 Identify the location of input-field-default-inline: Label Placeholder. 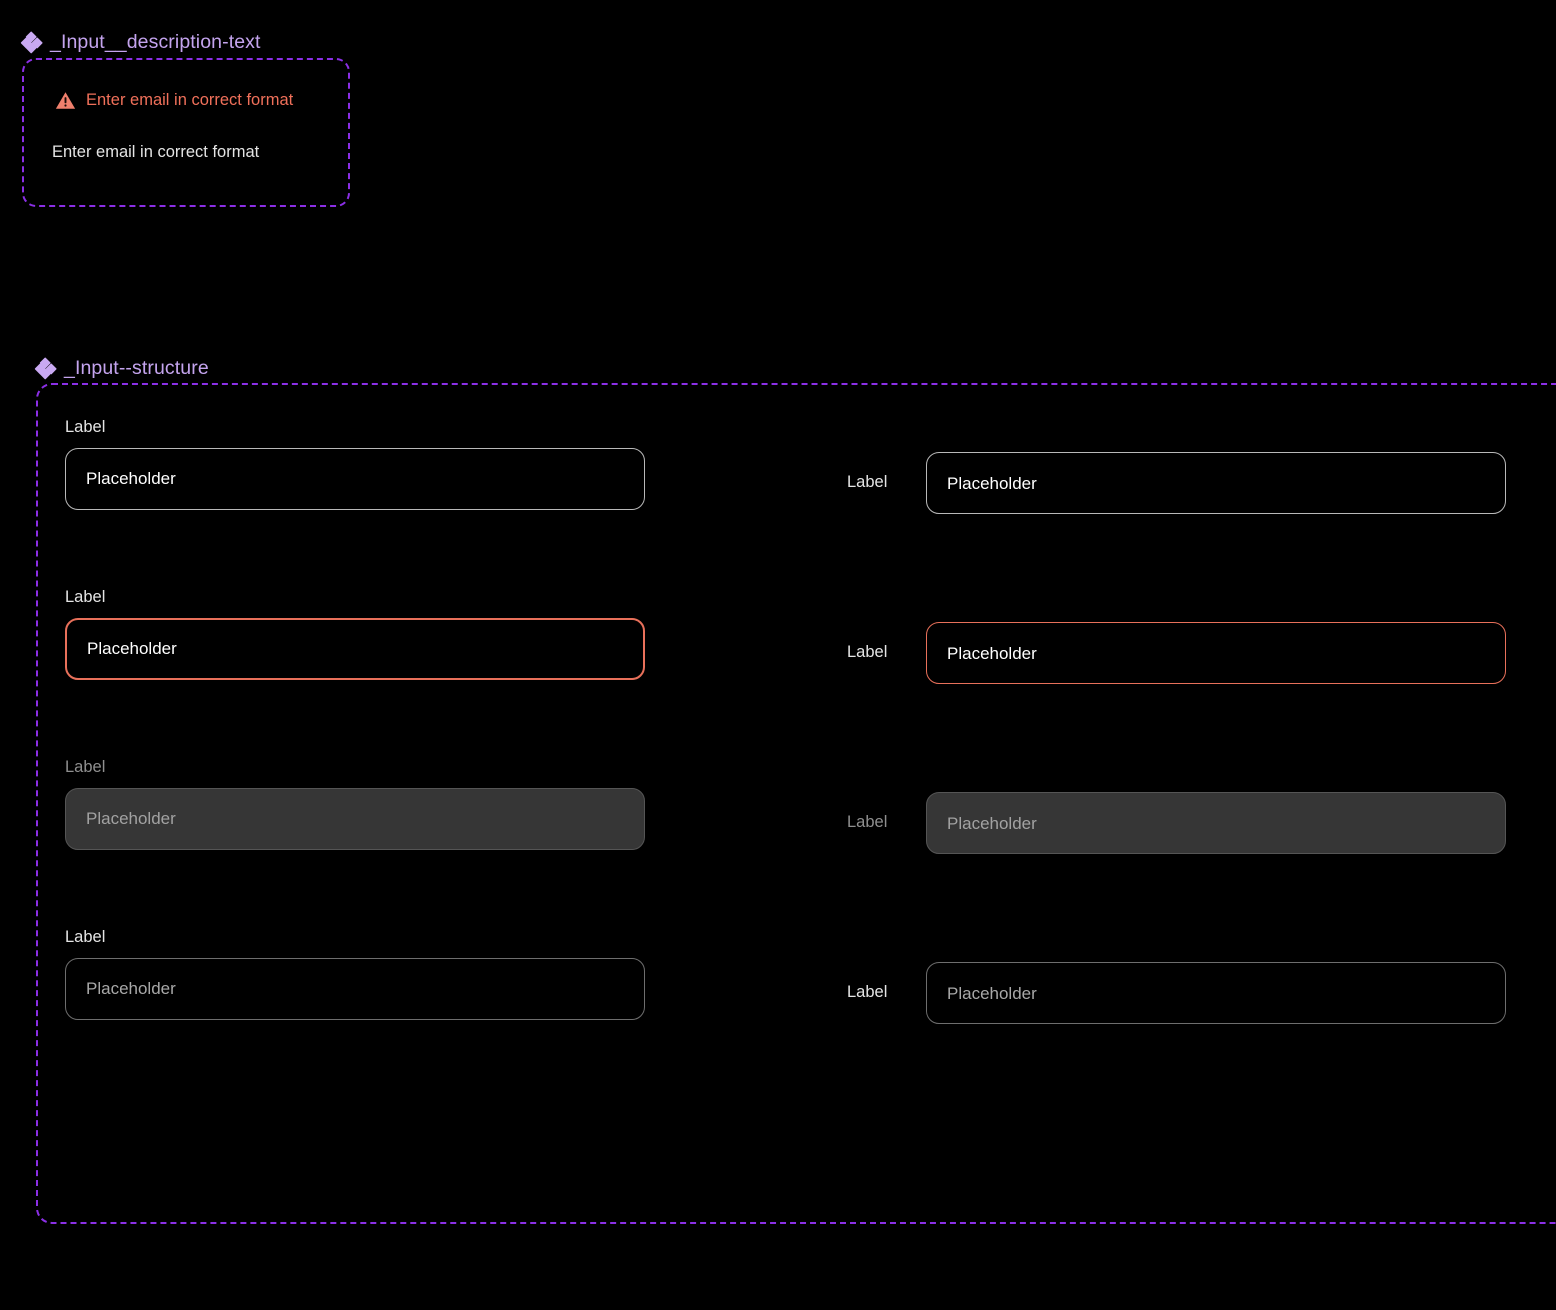
(1176, 483).